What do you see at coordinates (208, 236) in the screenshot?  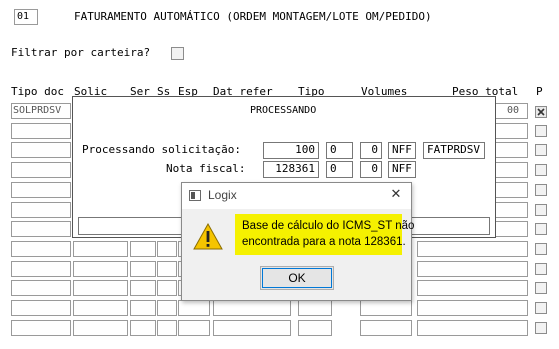 I see `warning-icon` at bounding box center [208, 236].